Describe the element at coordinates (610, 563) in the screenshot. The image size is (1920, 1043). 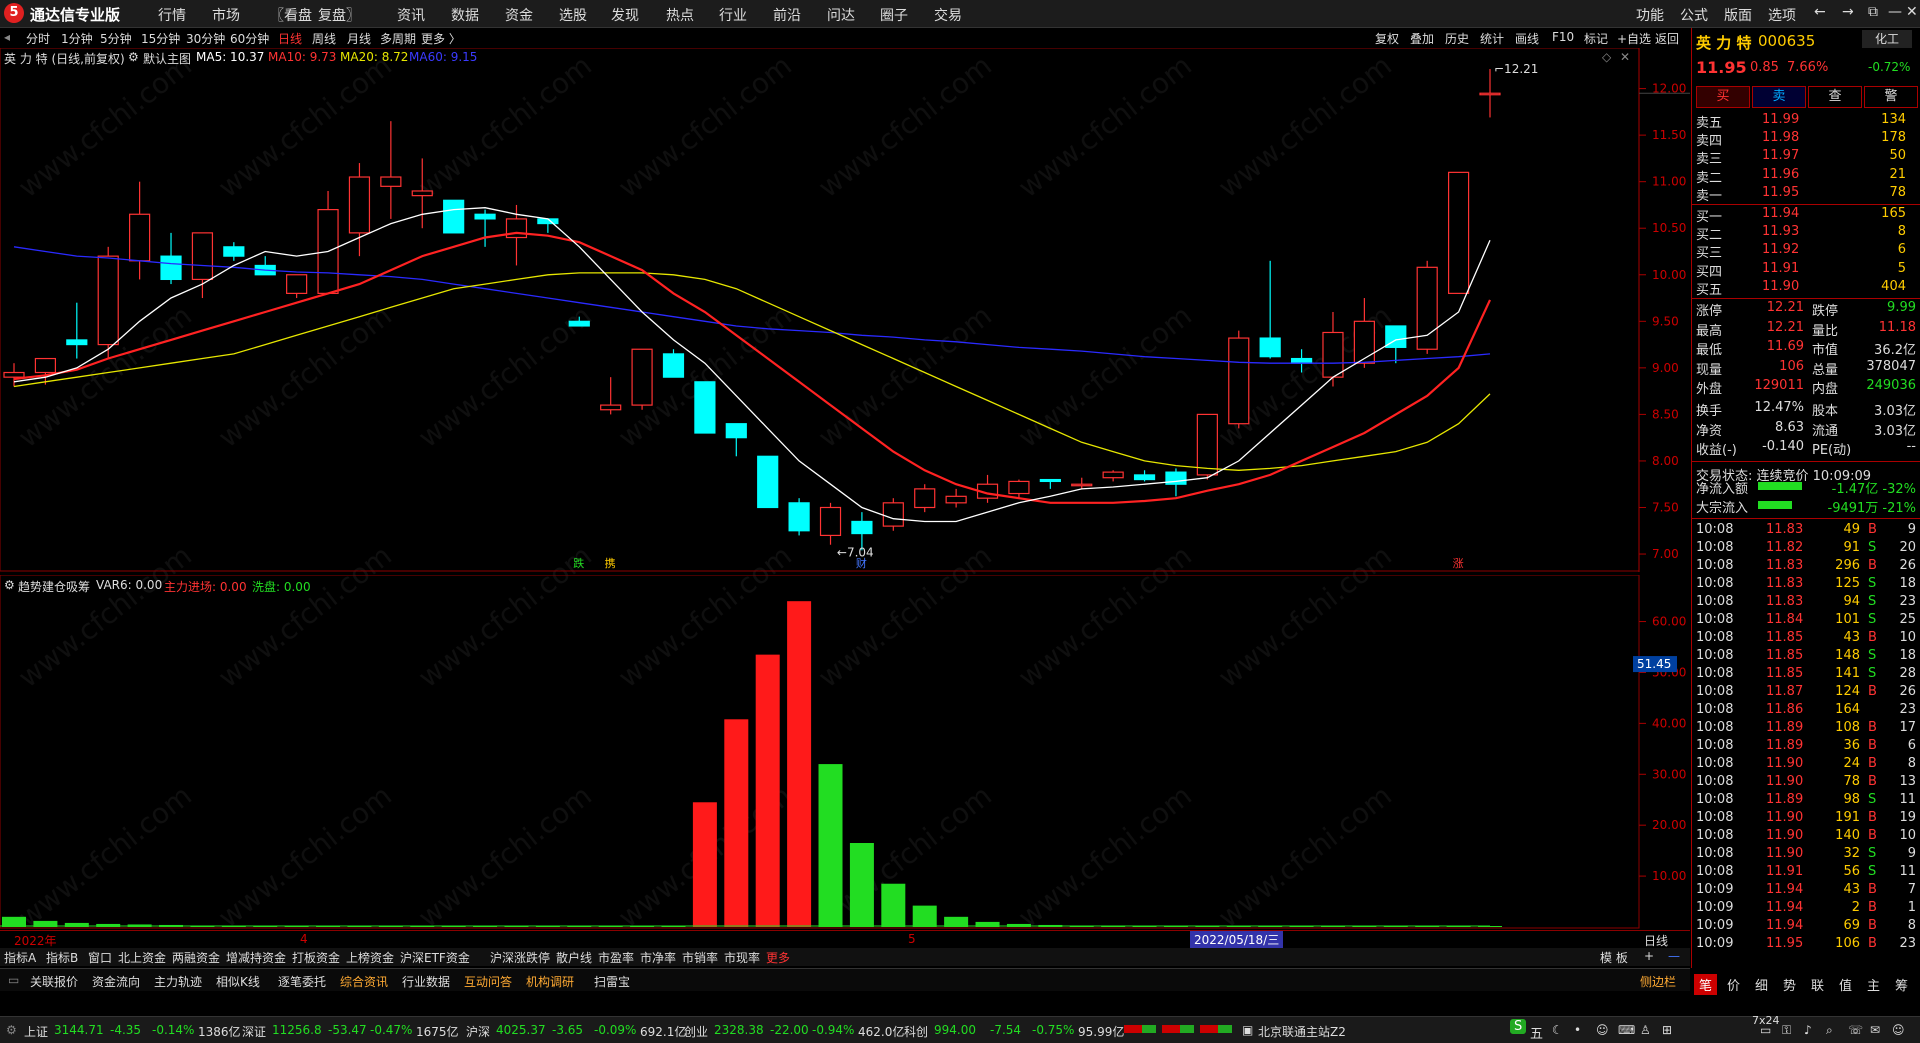
I see `event-marker: 携` at that location.